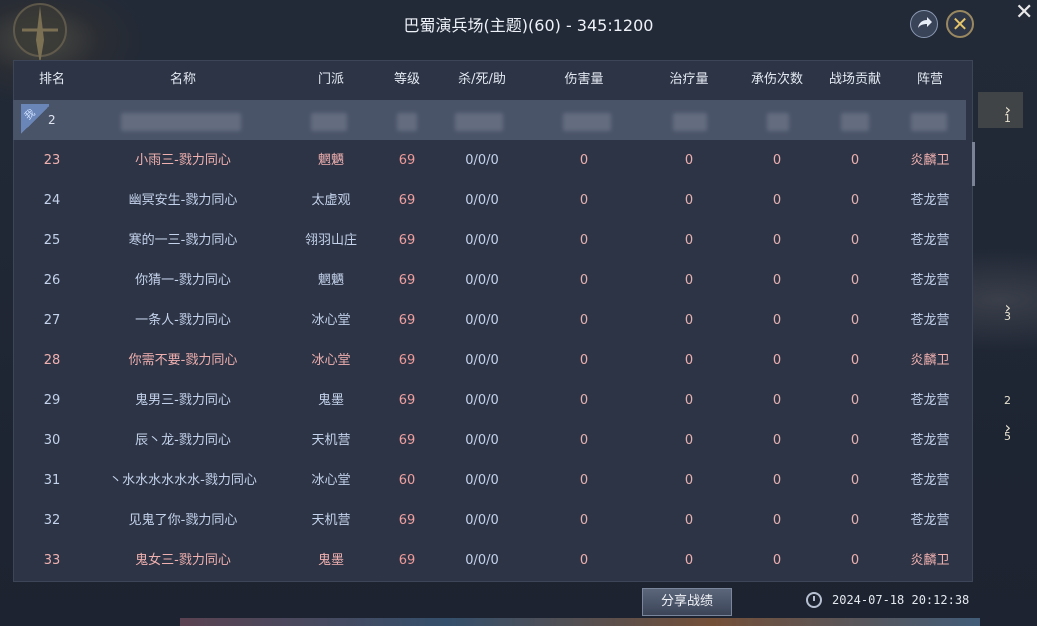 The height and width of the screenshot is (626, 1037). What do you see at coordinates (960, 24) in the screenshot?
I see `close-button: ✕` at bounding box center [960, 24].